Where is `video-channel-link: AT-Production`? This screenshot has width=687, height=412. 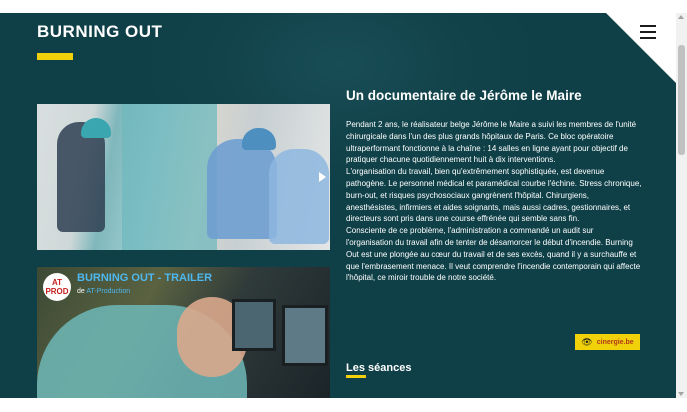 video-channel-link: AT-Production is located at coordinates (108, 291).